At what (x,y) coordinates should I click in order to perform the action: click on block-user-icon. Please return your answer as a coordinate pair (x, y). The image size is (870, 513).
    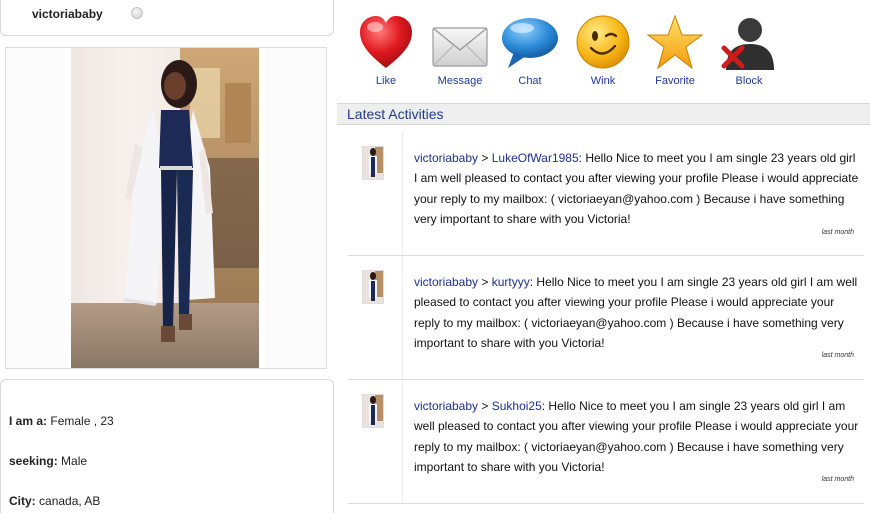
    Looking at the image, I should click on (747, 44).